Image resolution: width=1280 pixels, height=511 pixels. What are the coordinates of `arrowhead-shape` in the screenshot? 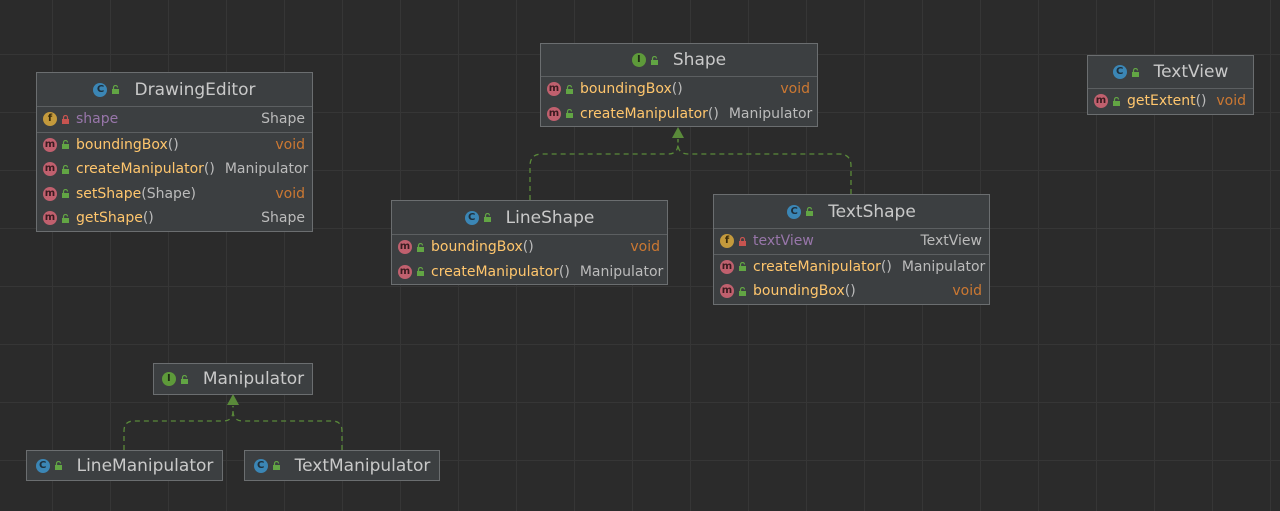 It's located at (678, 132).